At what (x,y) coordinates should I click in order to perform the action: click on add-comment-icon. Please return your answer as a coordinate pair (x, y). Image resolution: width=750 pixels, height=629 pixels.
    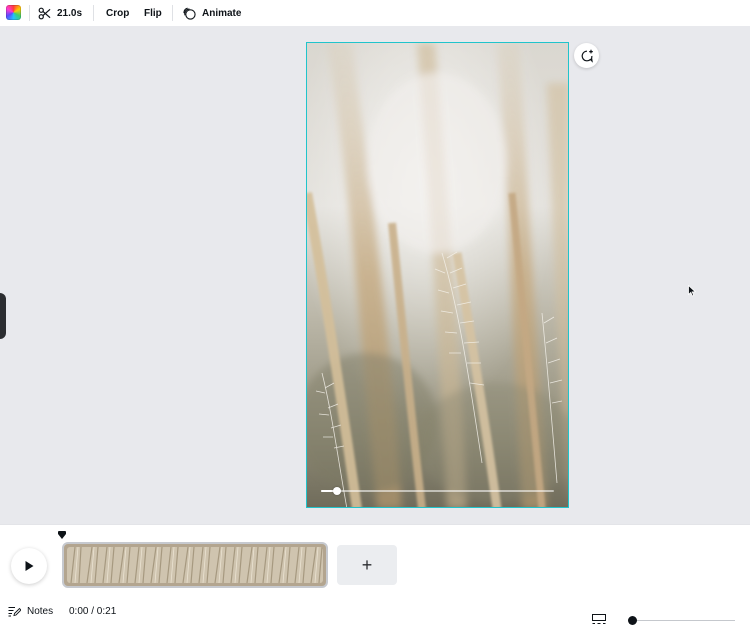
    Looking at the image, I should click on (587, 56).